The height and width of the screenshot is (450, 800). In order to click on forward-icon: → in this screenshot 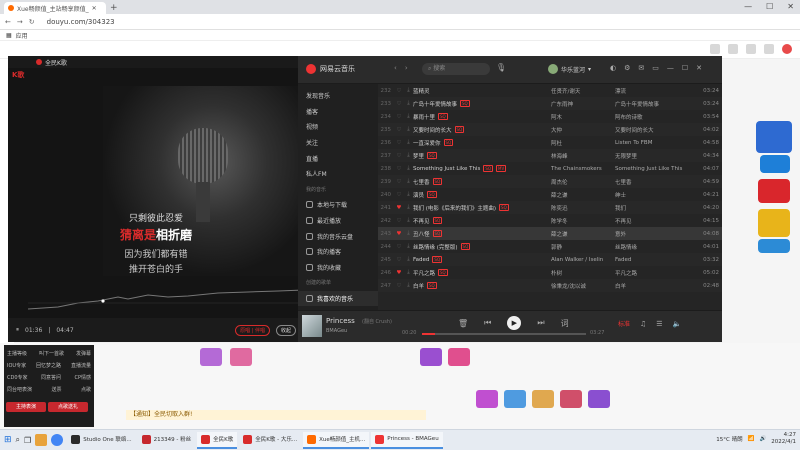, I will do `click(20, 22)`.